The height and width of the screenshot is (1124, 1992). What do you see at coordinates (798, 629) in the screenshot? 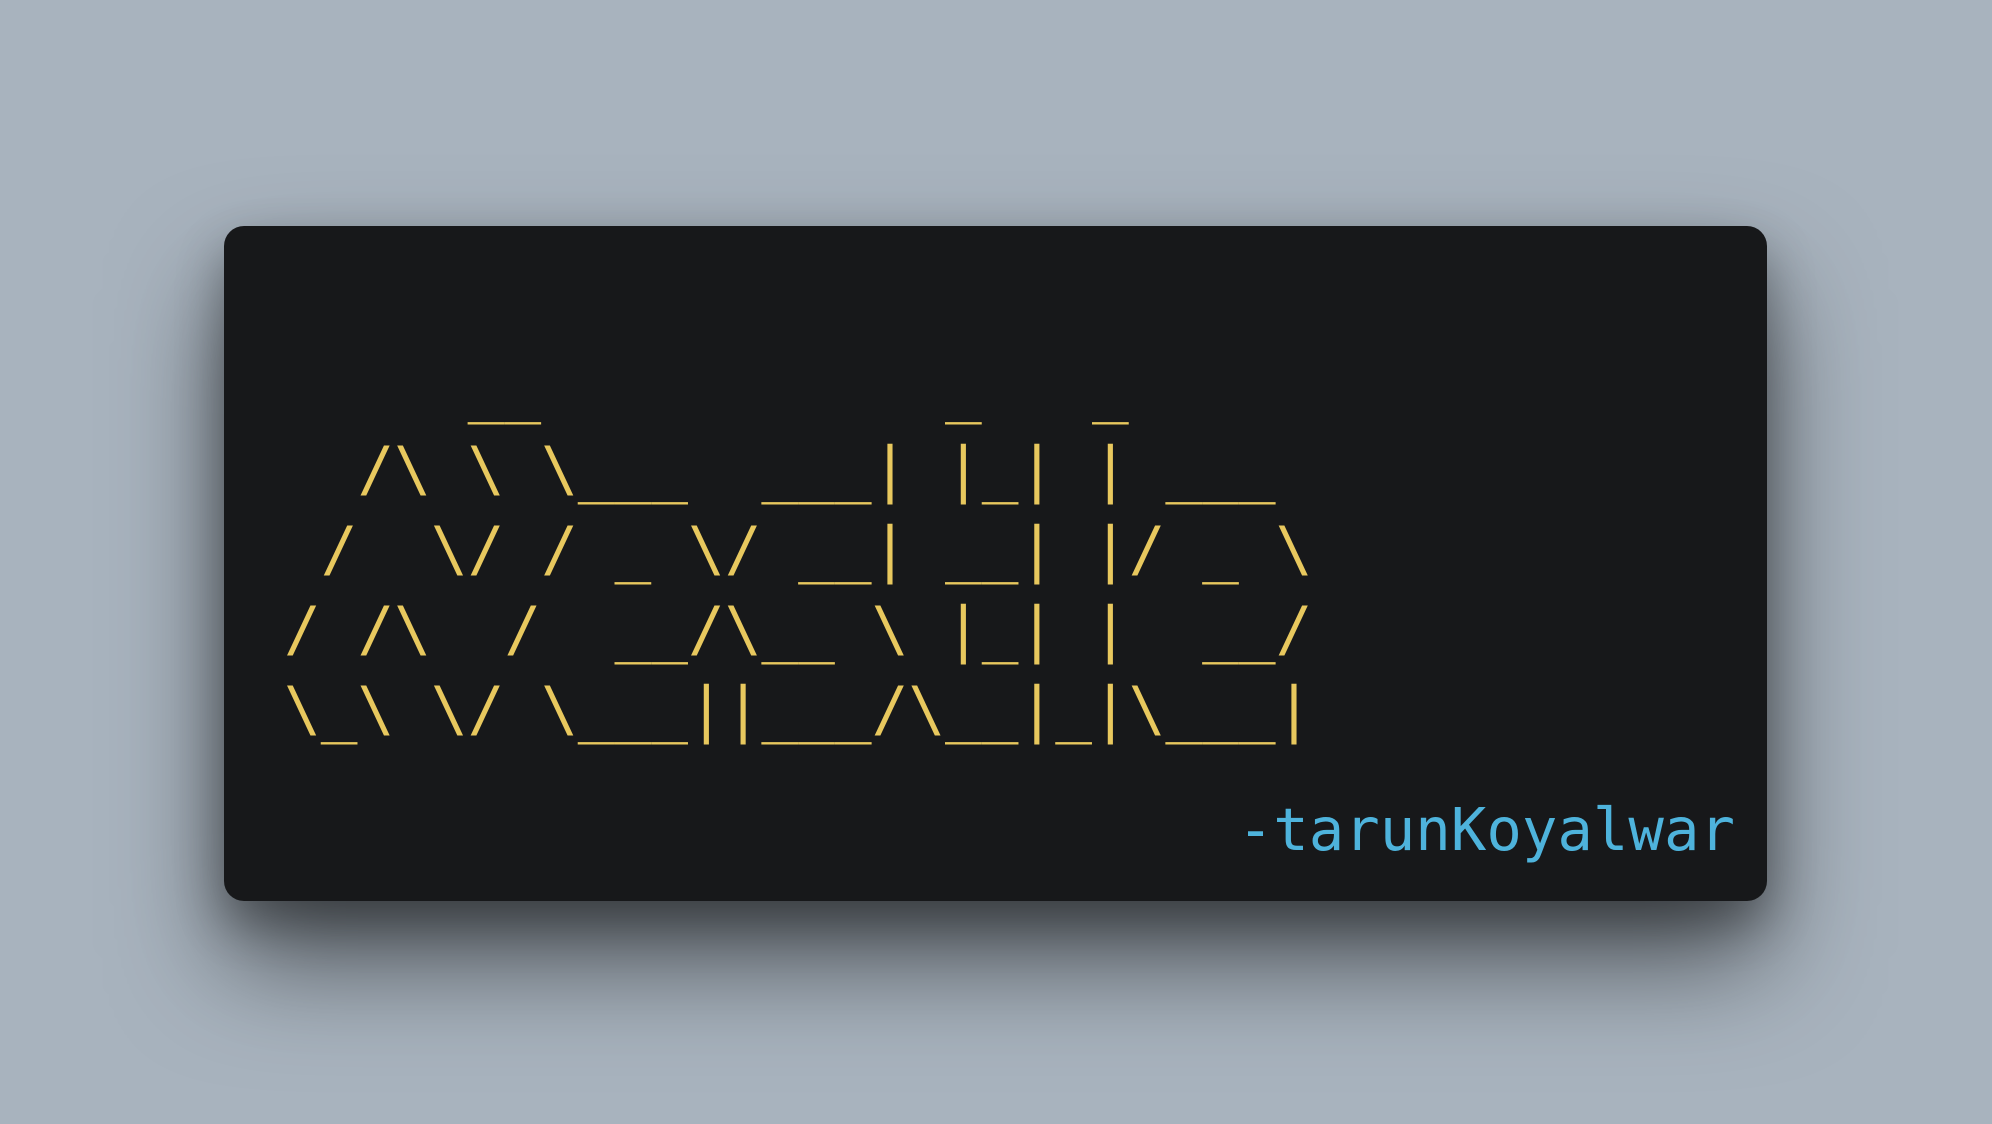
I see `ascii-art-line: / /\ / __/\__ \ |_| | __/` at bounding box center [798, 629].